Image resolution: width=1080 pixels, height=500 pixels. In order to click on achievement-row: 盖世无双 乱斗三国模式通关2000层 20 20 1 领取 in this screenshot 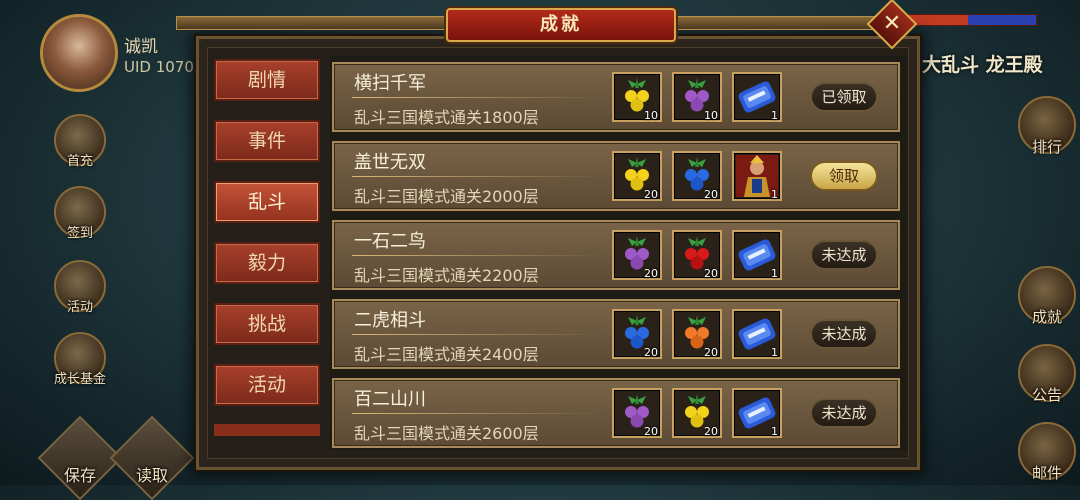, I will do `click(616, 176)`.